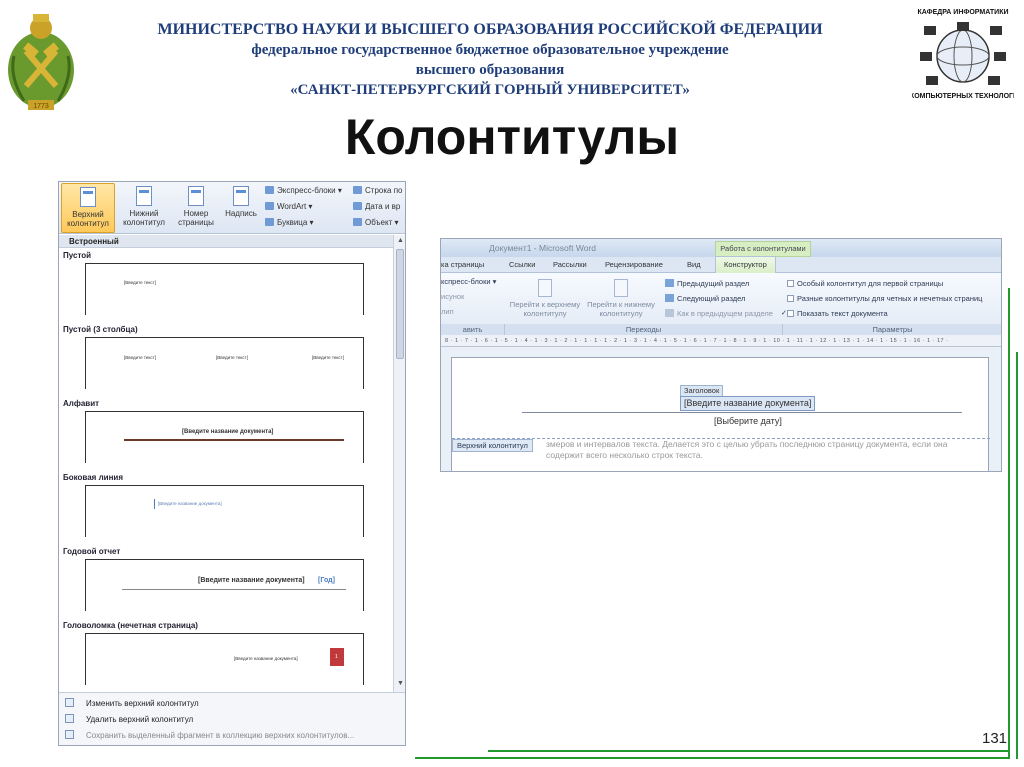 The image size is (1024, 767). I want to click on gallery-item-alphabet: [Введите название документа], so click(224, 437).